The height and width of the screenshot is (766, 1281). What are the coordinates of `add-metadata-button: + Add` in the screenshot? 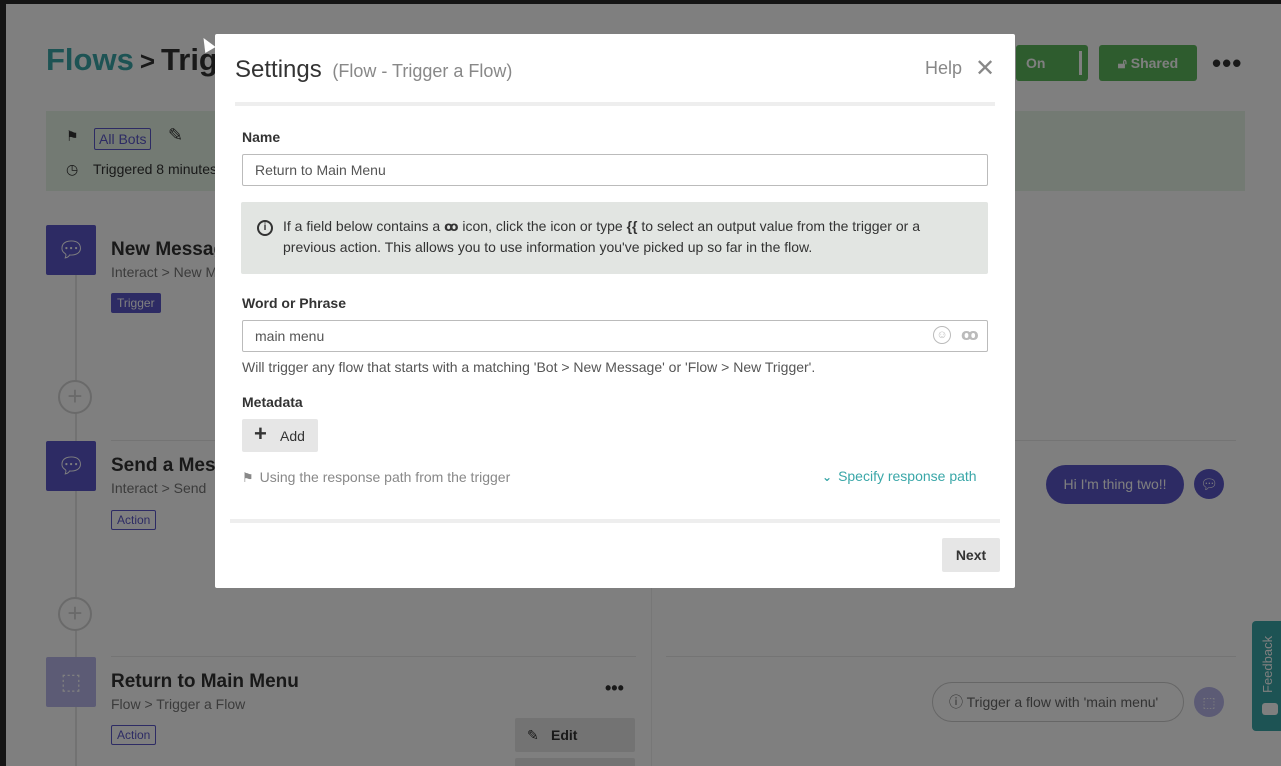 It's located at (280, 435).